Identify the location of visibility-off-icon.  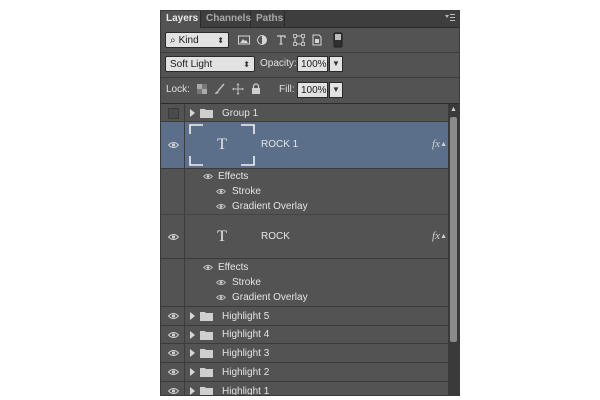
(173, 113).